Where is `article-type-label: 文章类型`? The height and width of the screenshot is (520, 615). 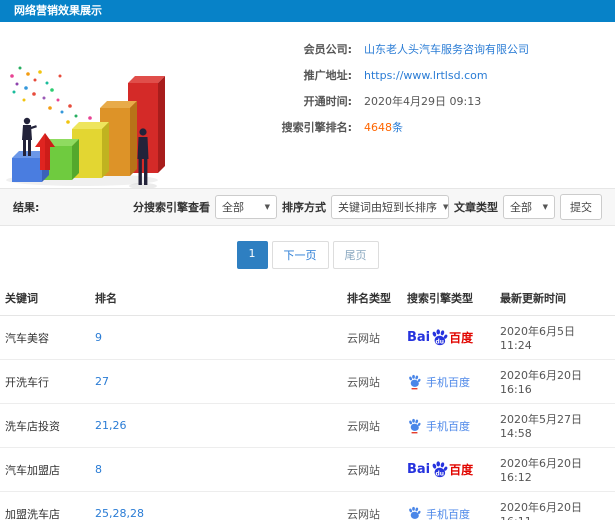 article-type-label: 文章类型 is located at coordinates (476, 207).